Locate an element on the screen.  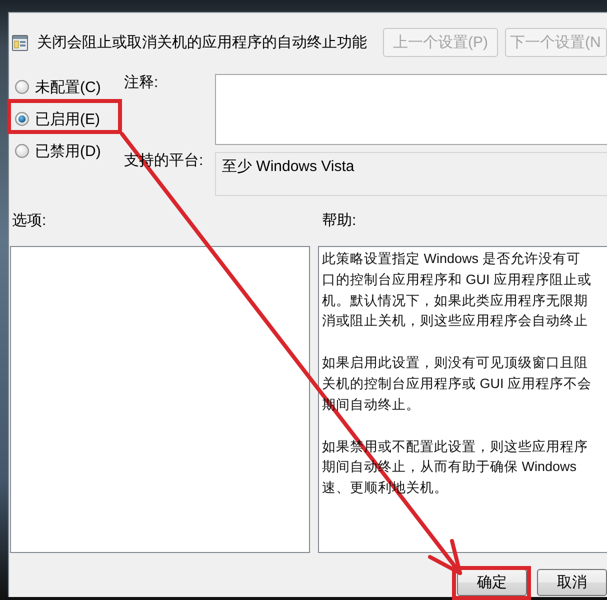
ok-button: 确定 is located at coordinates (492, 582).